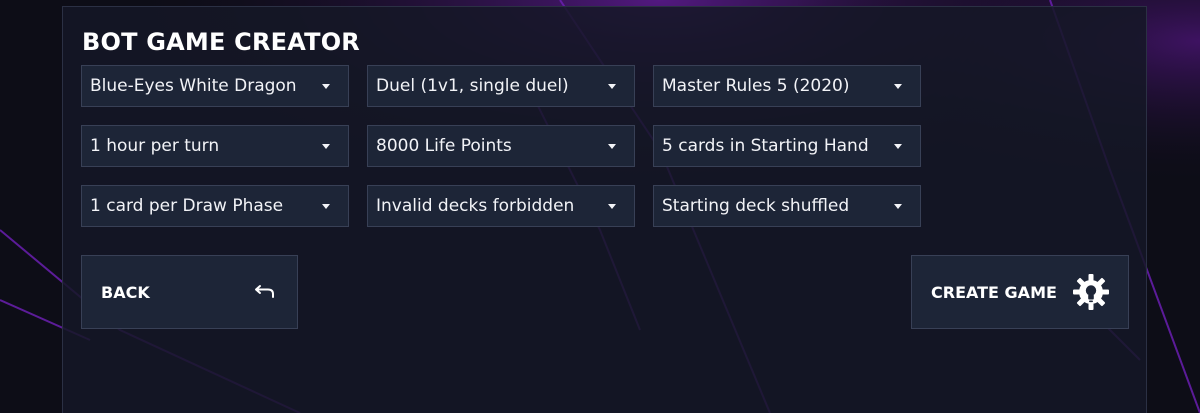 The height and width of the screenshot is (413, 1200). I want to click on draw-phase-select-value: 1 card per Draw Phase, so click(187, 206).